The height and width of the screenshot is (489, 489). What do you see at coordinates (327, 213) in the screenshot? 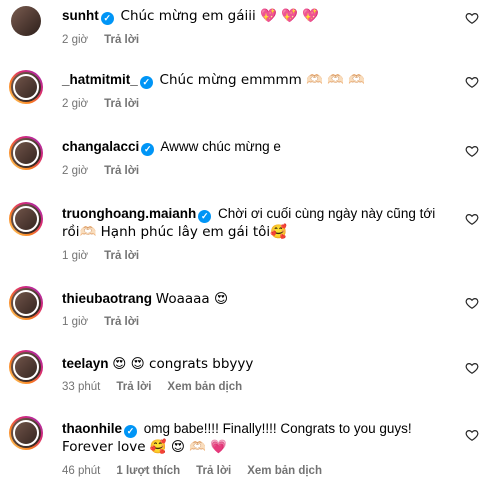
I see `comment-text: Chời ơi cuối cùng ngày này cũng tới` at bounding box center [327, 213].